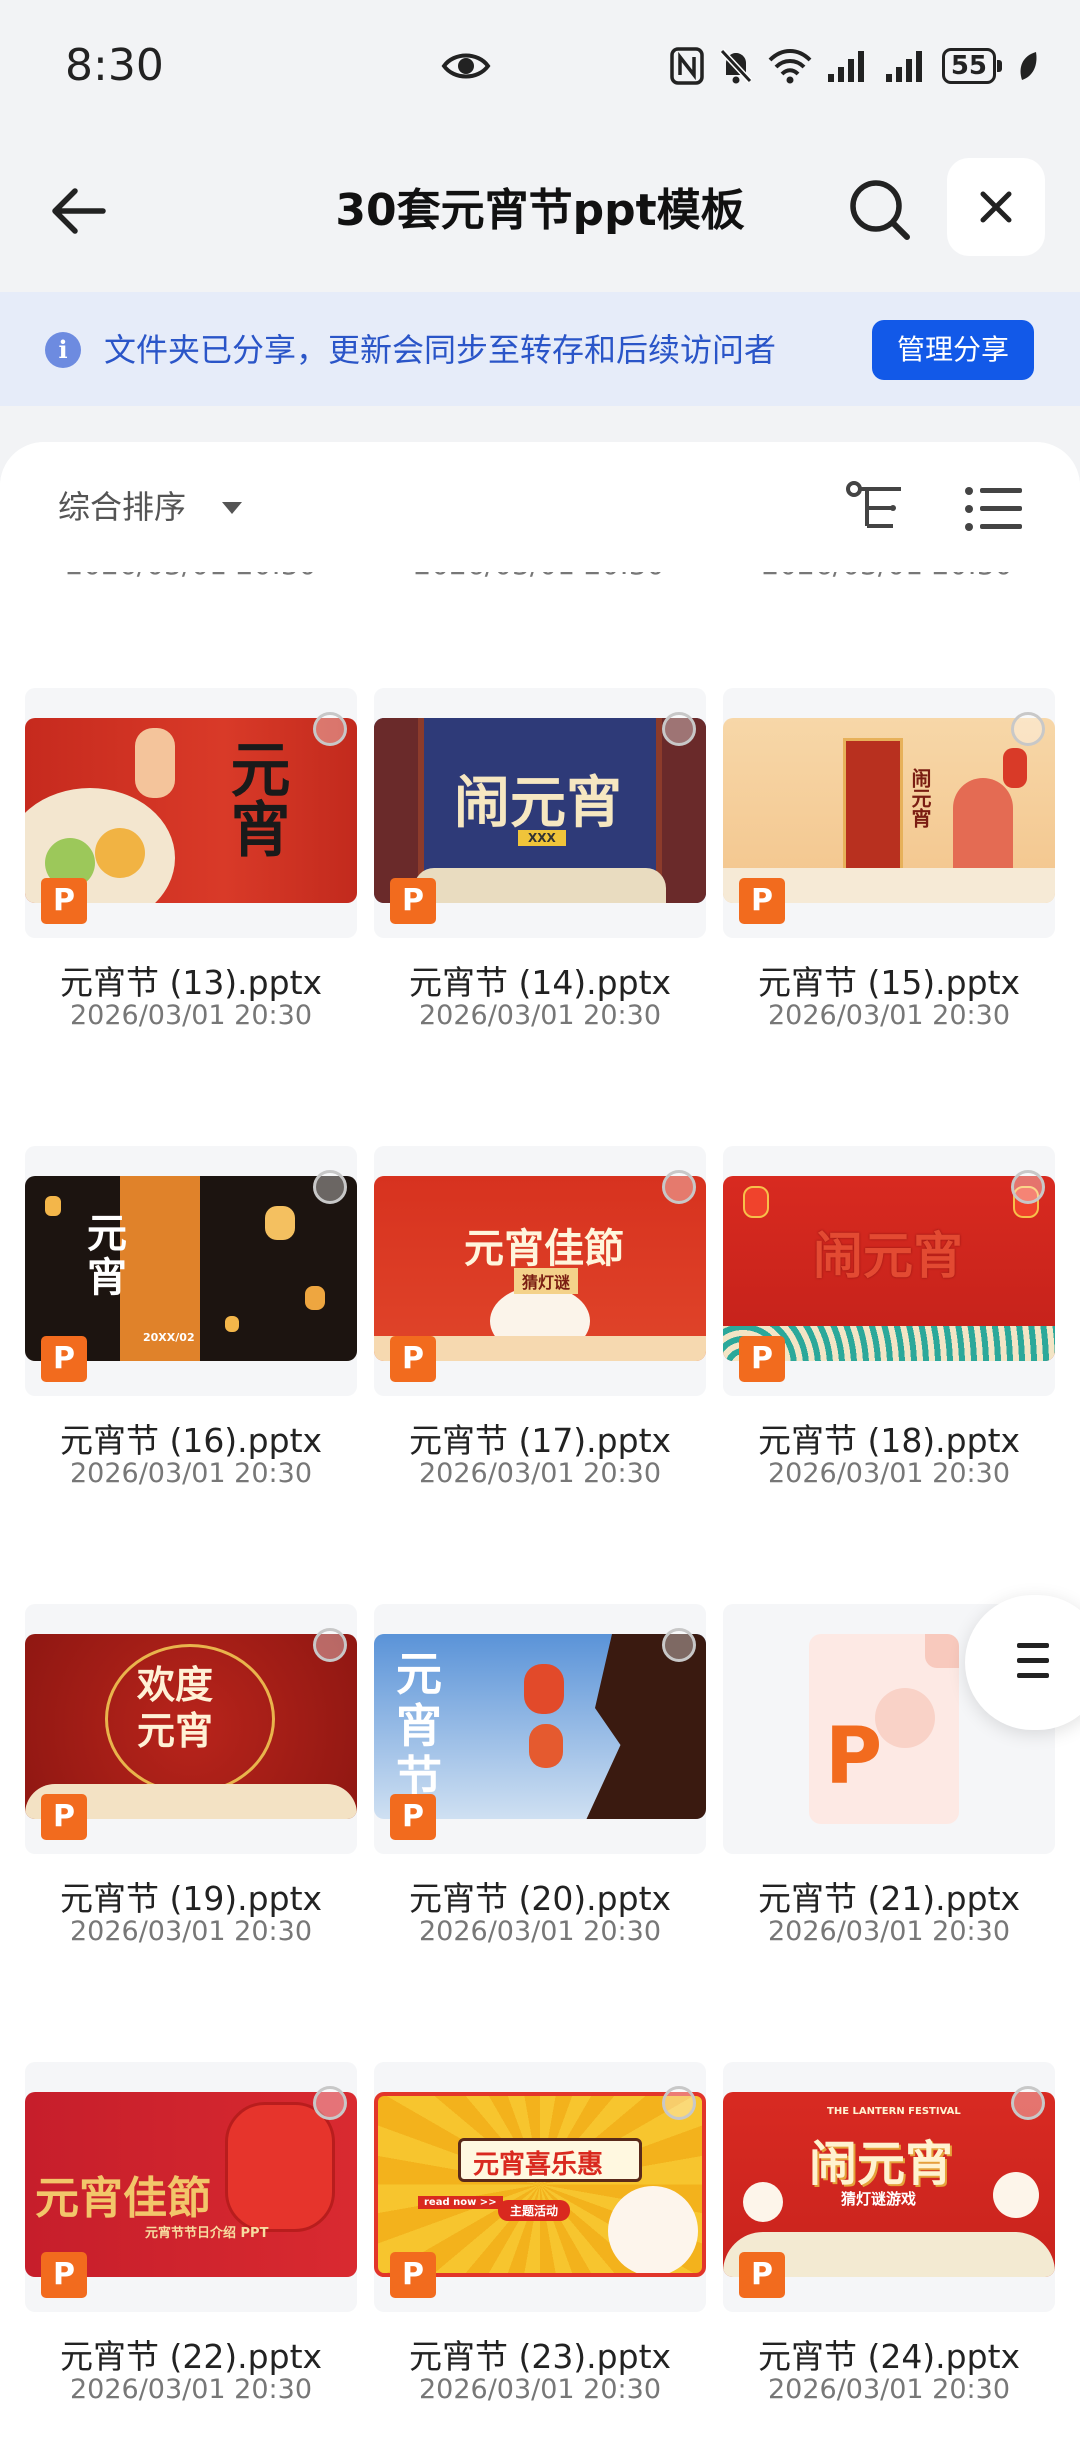 The image size is (1080, 2438). What do you see at coordinates (191, 810) in the screenshot?
I see `file-thumbnail: 元宵` at bounding box center [191, 810].